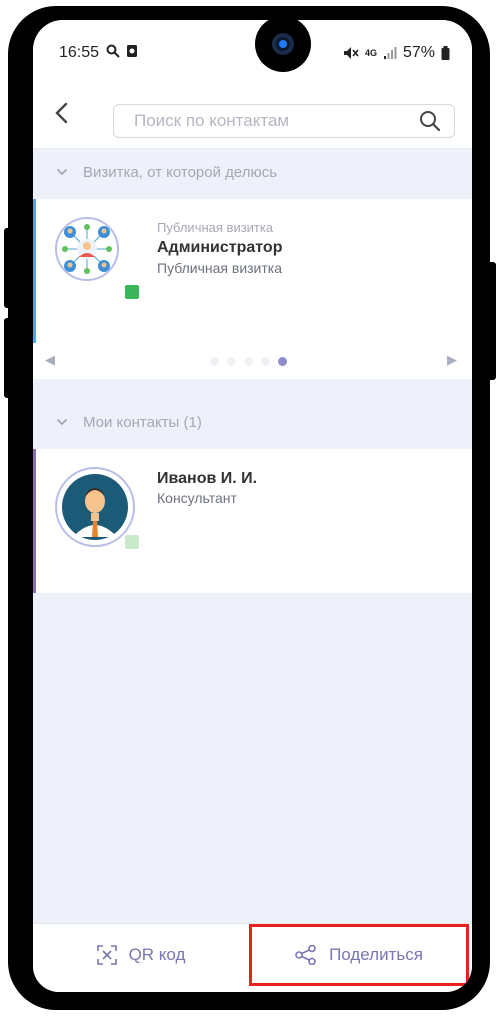 Image resolution: width=500 pixels, height=1016 pixels. Describe the element at coordinates (79, 52) in the screenshot. I see `status-time-text: 16:55` at that location.